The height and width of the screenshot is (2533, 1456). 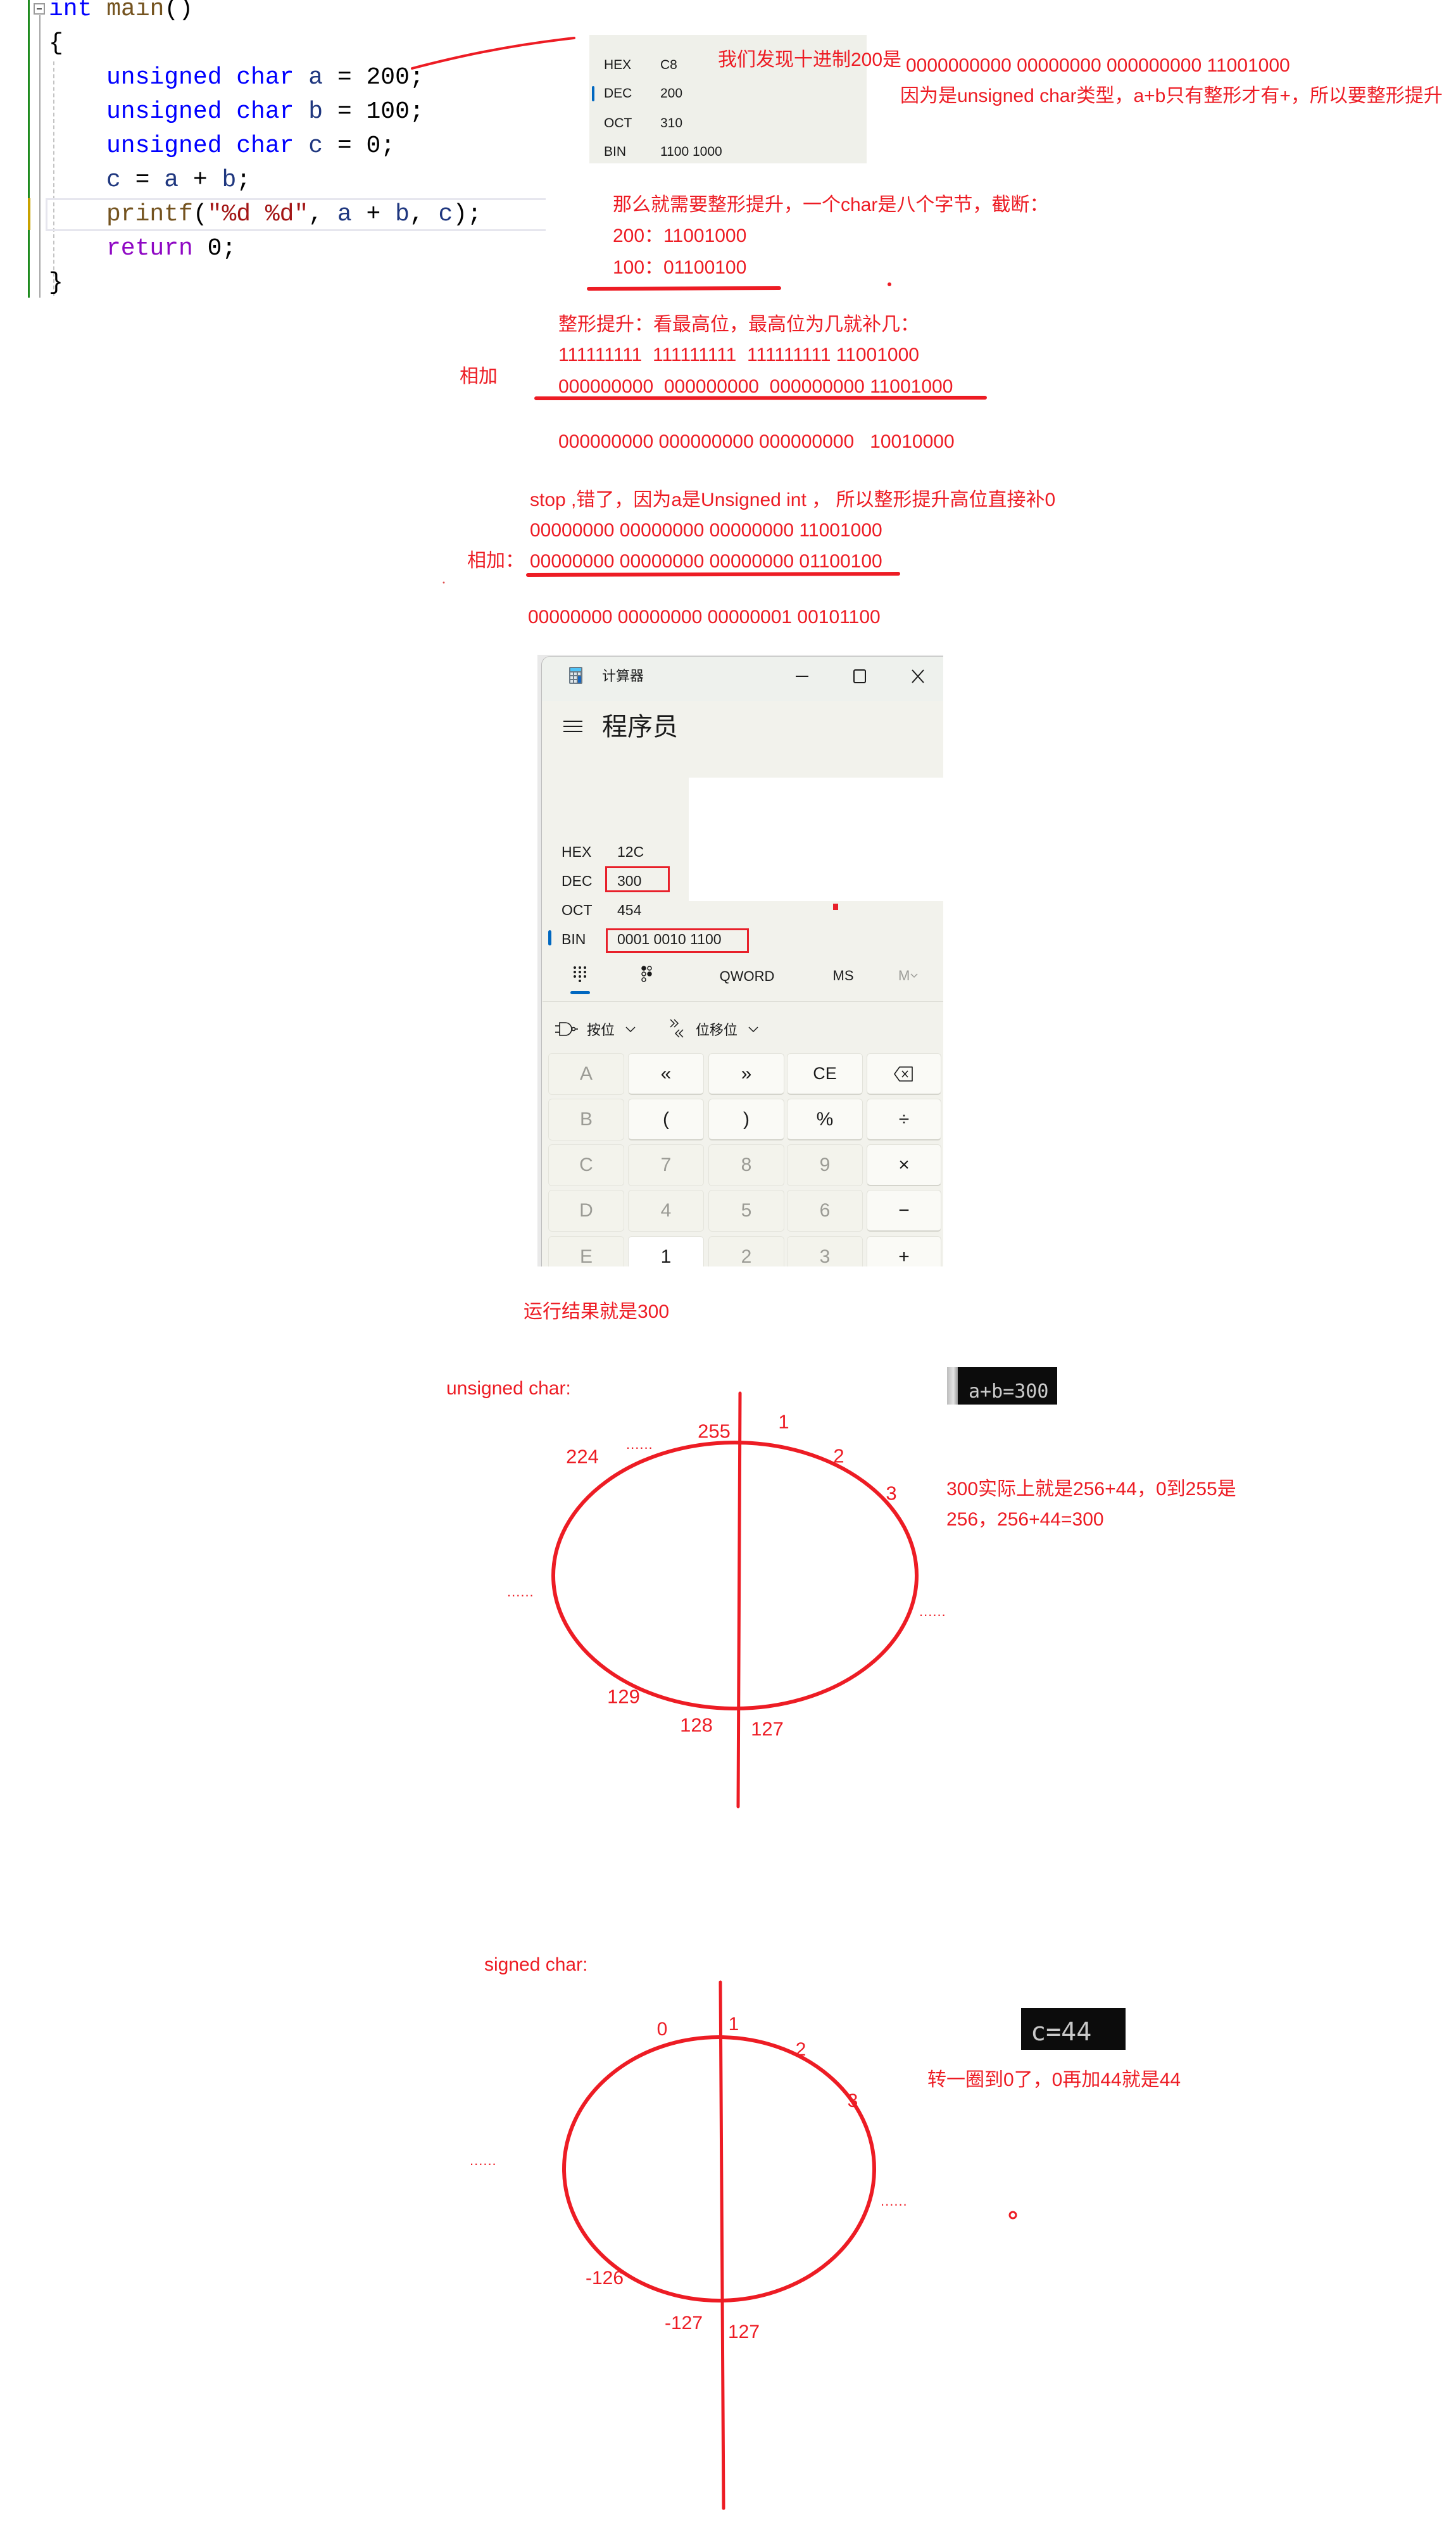 What do you see at coordinates (582, 1456) in the screenshot?
I see `cycle-label-224: 224` at bounding box center [582, 1456].